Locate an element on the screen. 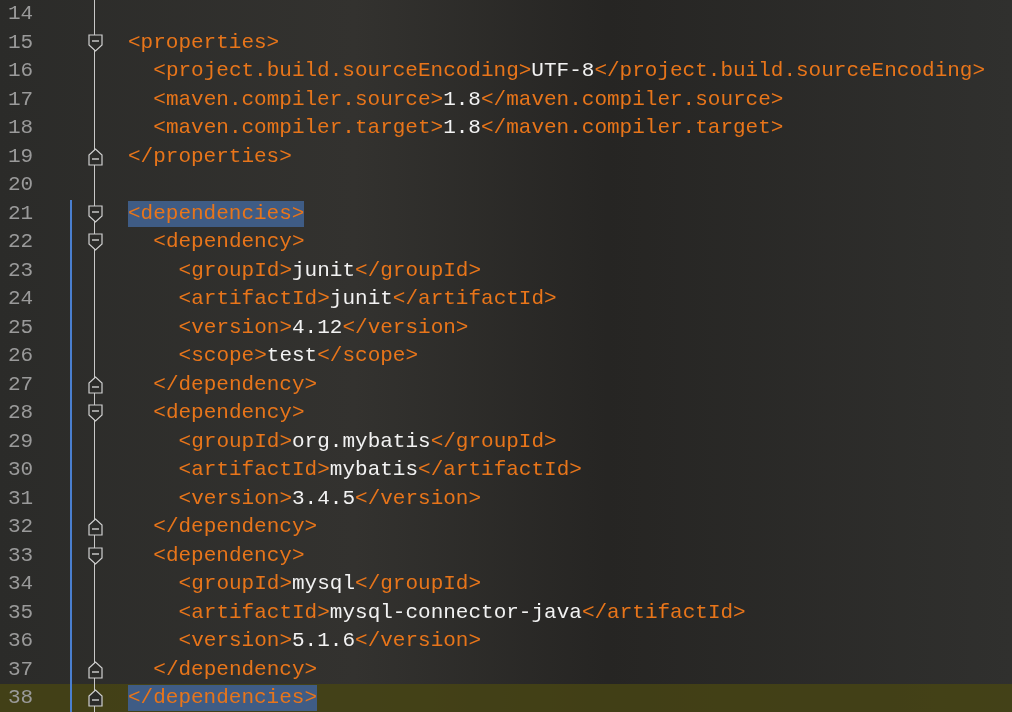 The height and width of the screenshot is (712, 1012). line-number: 26 is located at coordinates (21, 356).